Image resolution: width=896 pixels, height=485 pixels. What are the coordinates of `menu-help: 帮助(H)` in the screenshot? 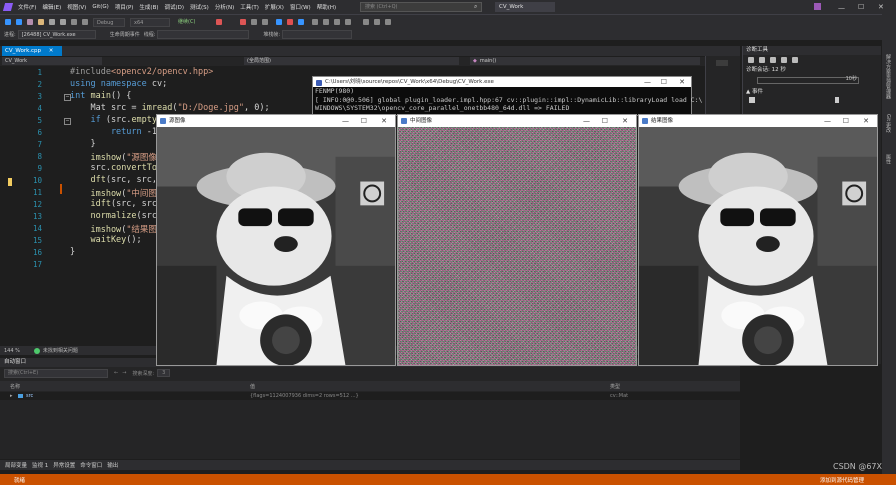 It's located at (326, 7).